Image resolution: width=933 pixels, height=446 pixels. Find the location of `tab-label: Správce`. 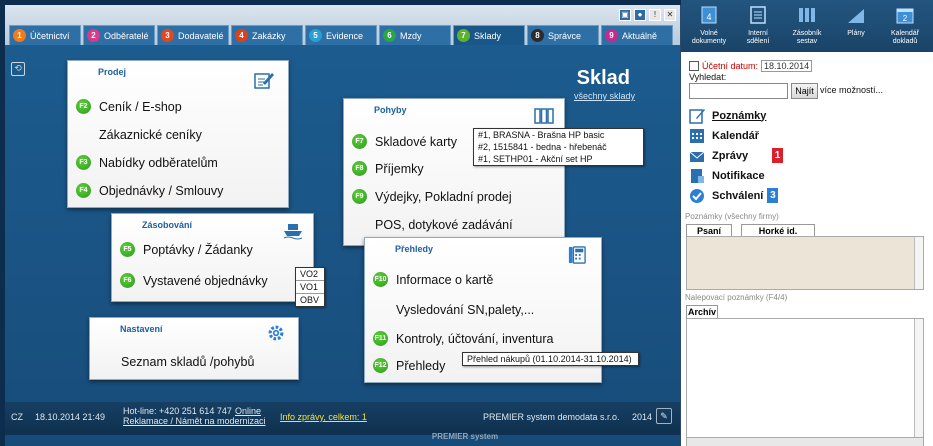

tab-label: Správce is located at coordinates (565, 35).